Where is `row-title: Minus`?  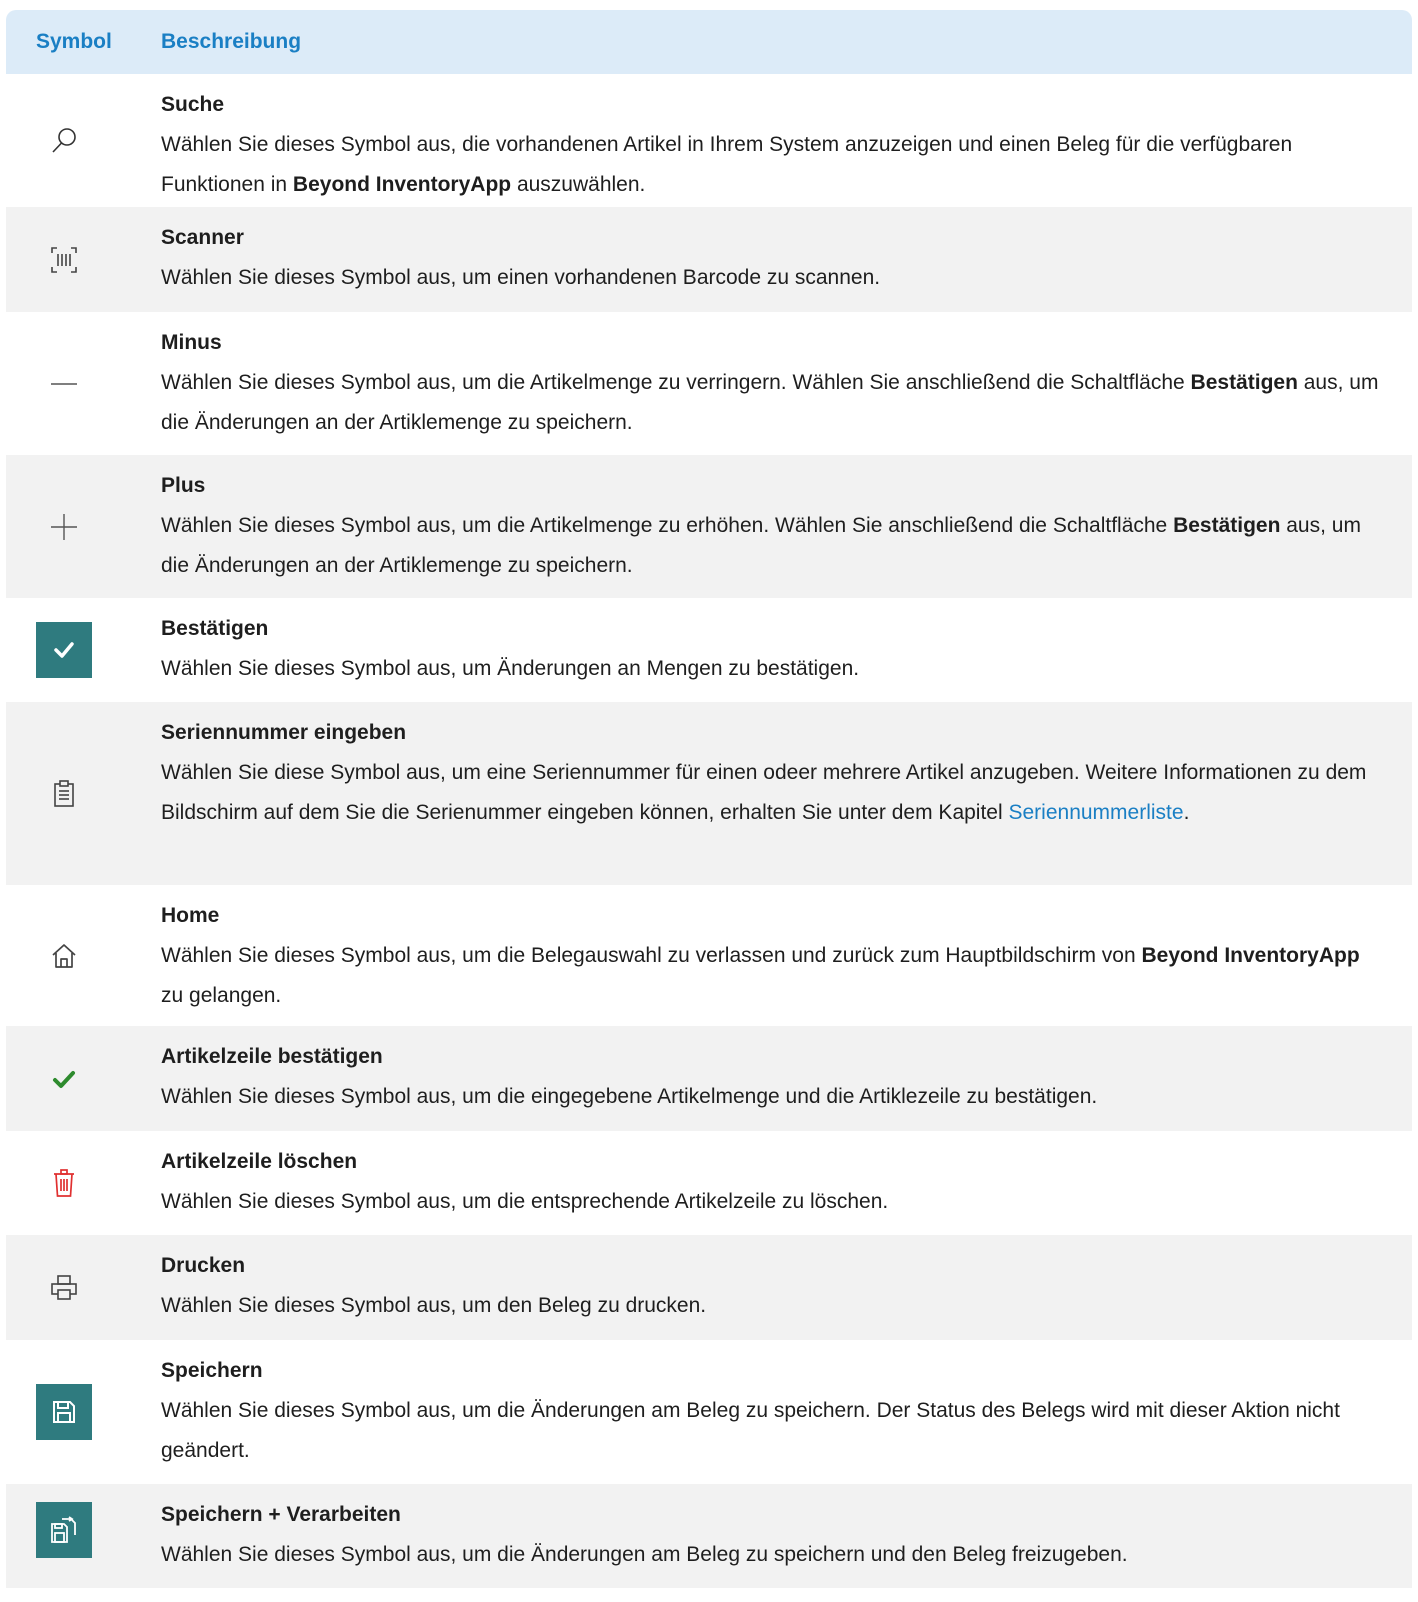
row-title: Minus is located at coordinates (191, 342).